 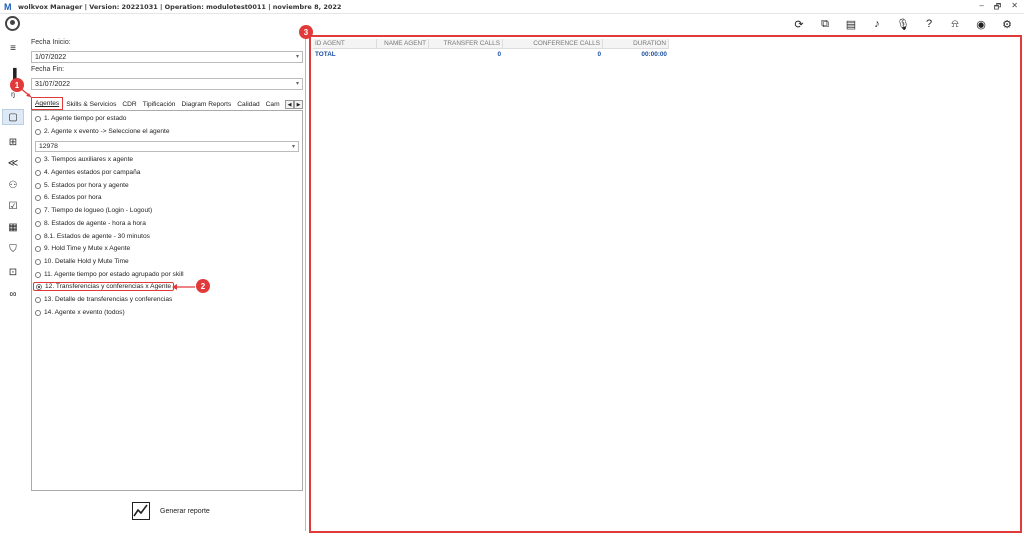 I want to click on report-option-9: 9. Hold Time y Mute x Agente, so click(x=82, y=248).